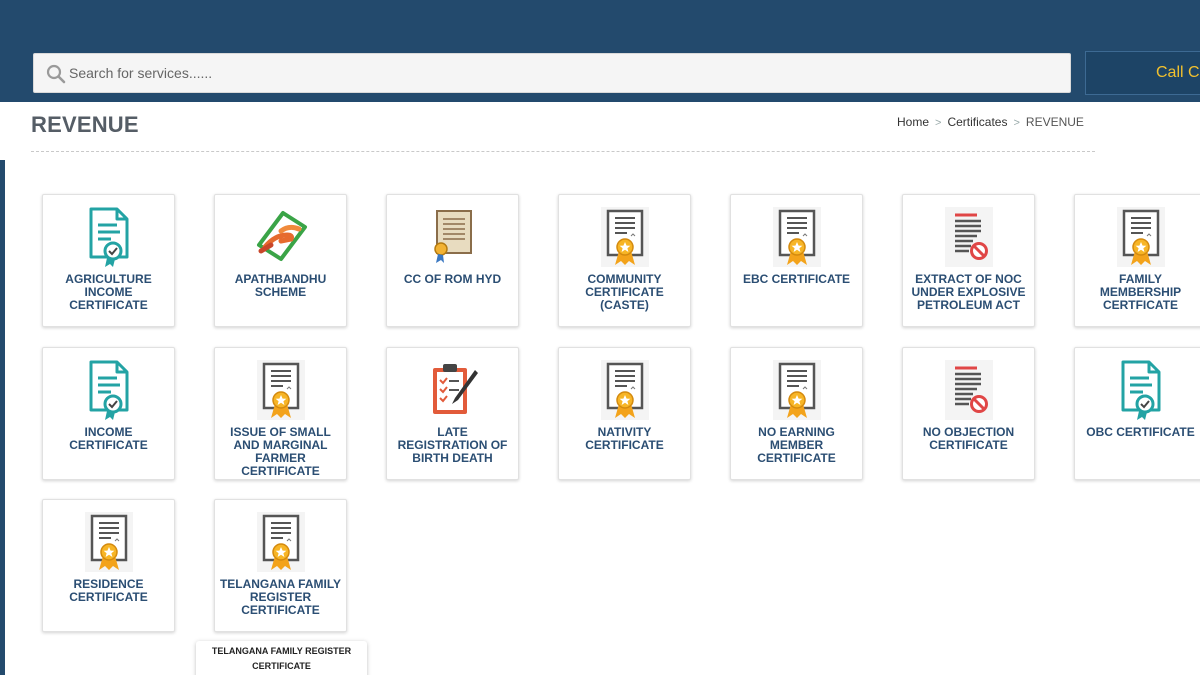 The height and width of the screenshot is (675, 1200). I want to click on service-tile-label: RESIDENCE CERTIFICATE, so click(108, 590).